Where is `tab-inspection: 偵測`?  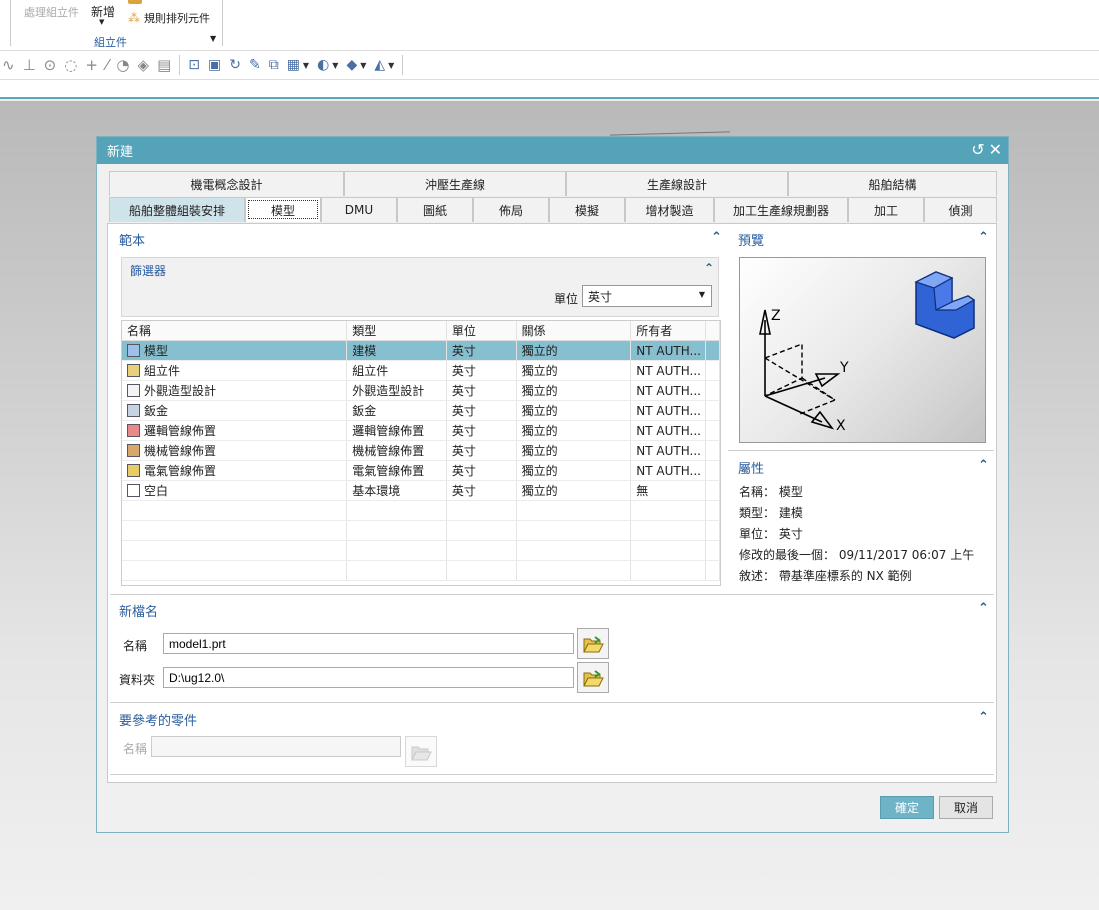 tab-inspection: 偵測 is located at coordinates (960, 209).